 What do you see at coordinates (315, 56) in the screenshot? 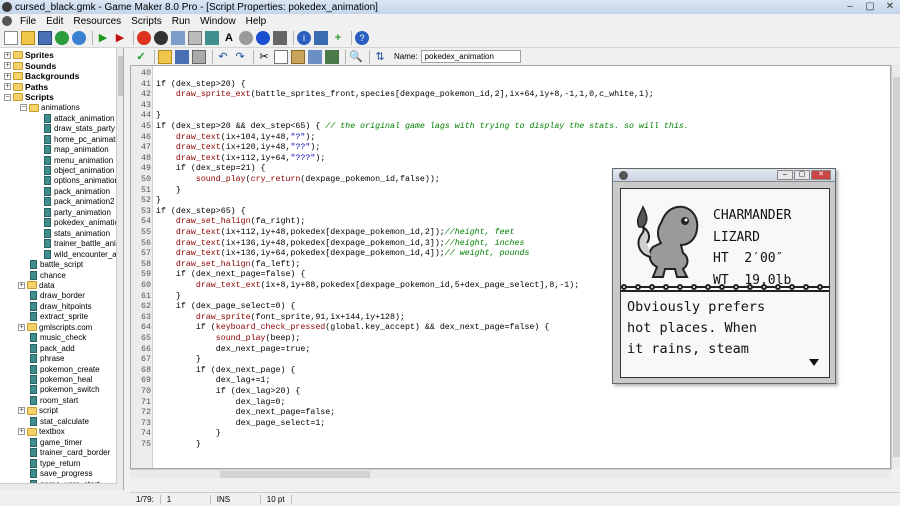
I see `find-icon` at bounding box center [315, 56].